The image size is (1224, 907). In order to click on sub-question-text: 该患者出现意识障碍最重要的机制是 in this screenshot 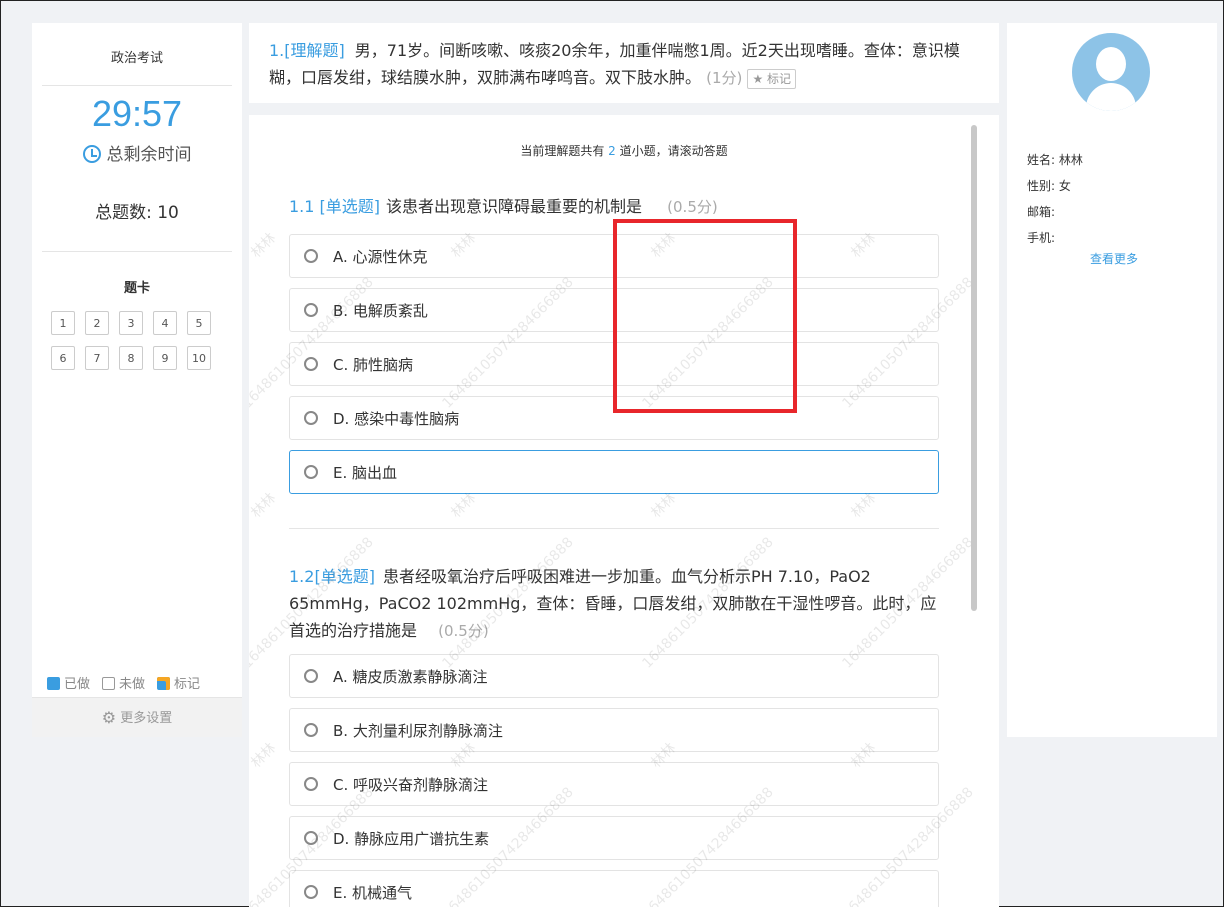, I will do `click(514, 206)`.